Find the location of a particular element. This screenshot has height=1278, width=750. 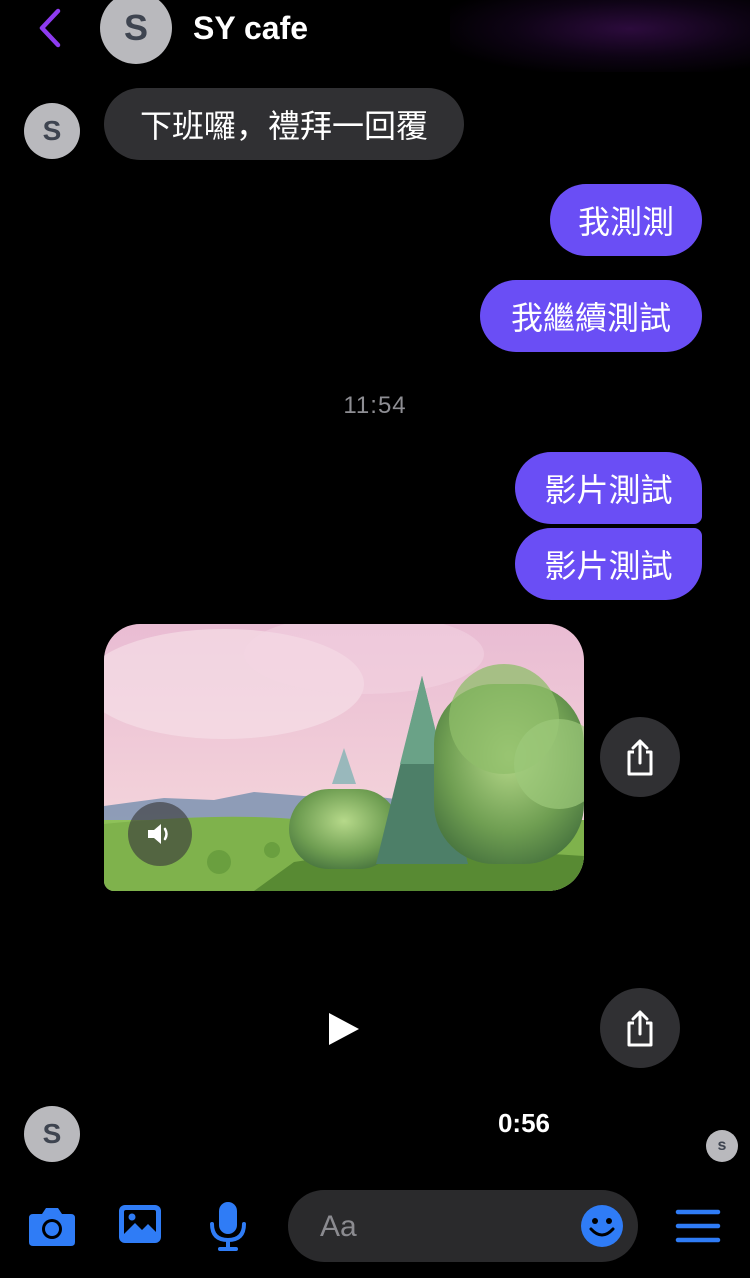

chat-header: S SY cafe is located at coordinates (375, 37).